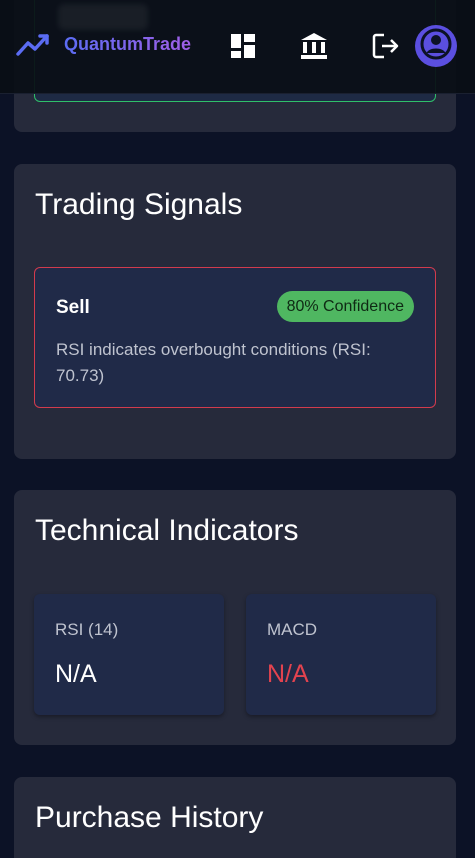 The height and width of the screenshot is (858, 475). I want to click on blurred-background, so click(103, 17).